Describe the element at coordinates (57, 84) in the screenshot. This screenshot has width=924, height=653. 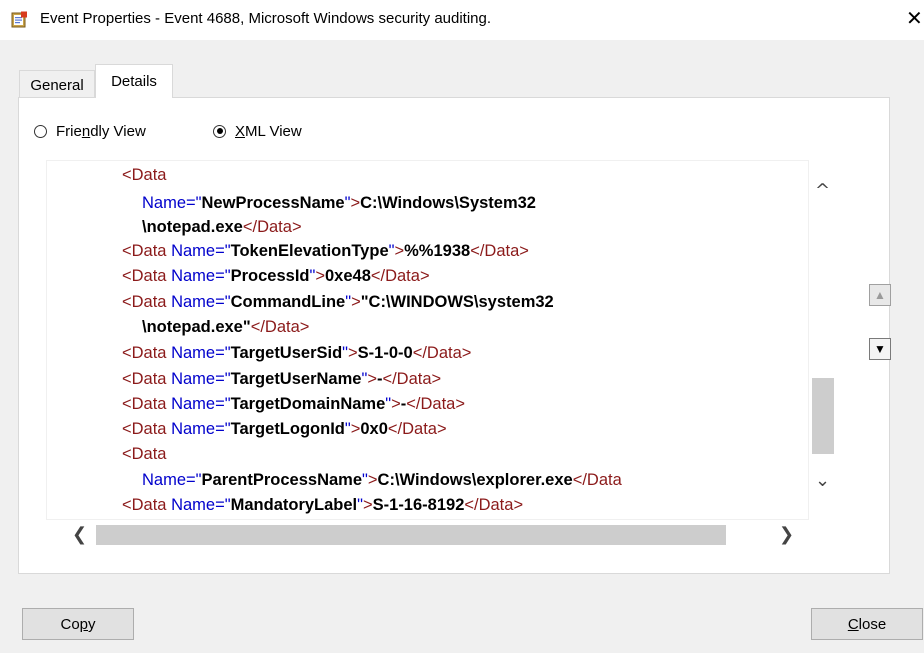
I see `tab-general: General` at that location.